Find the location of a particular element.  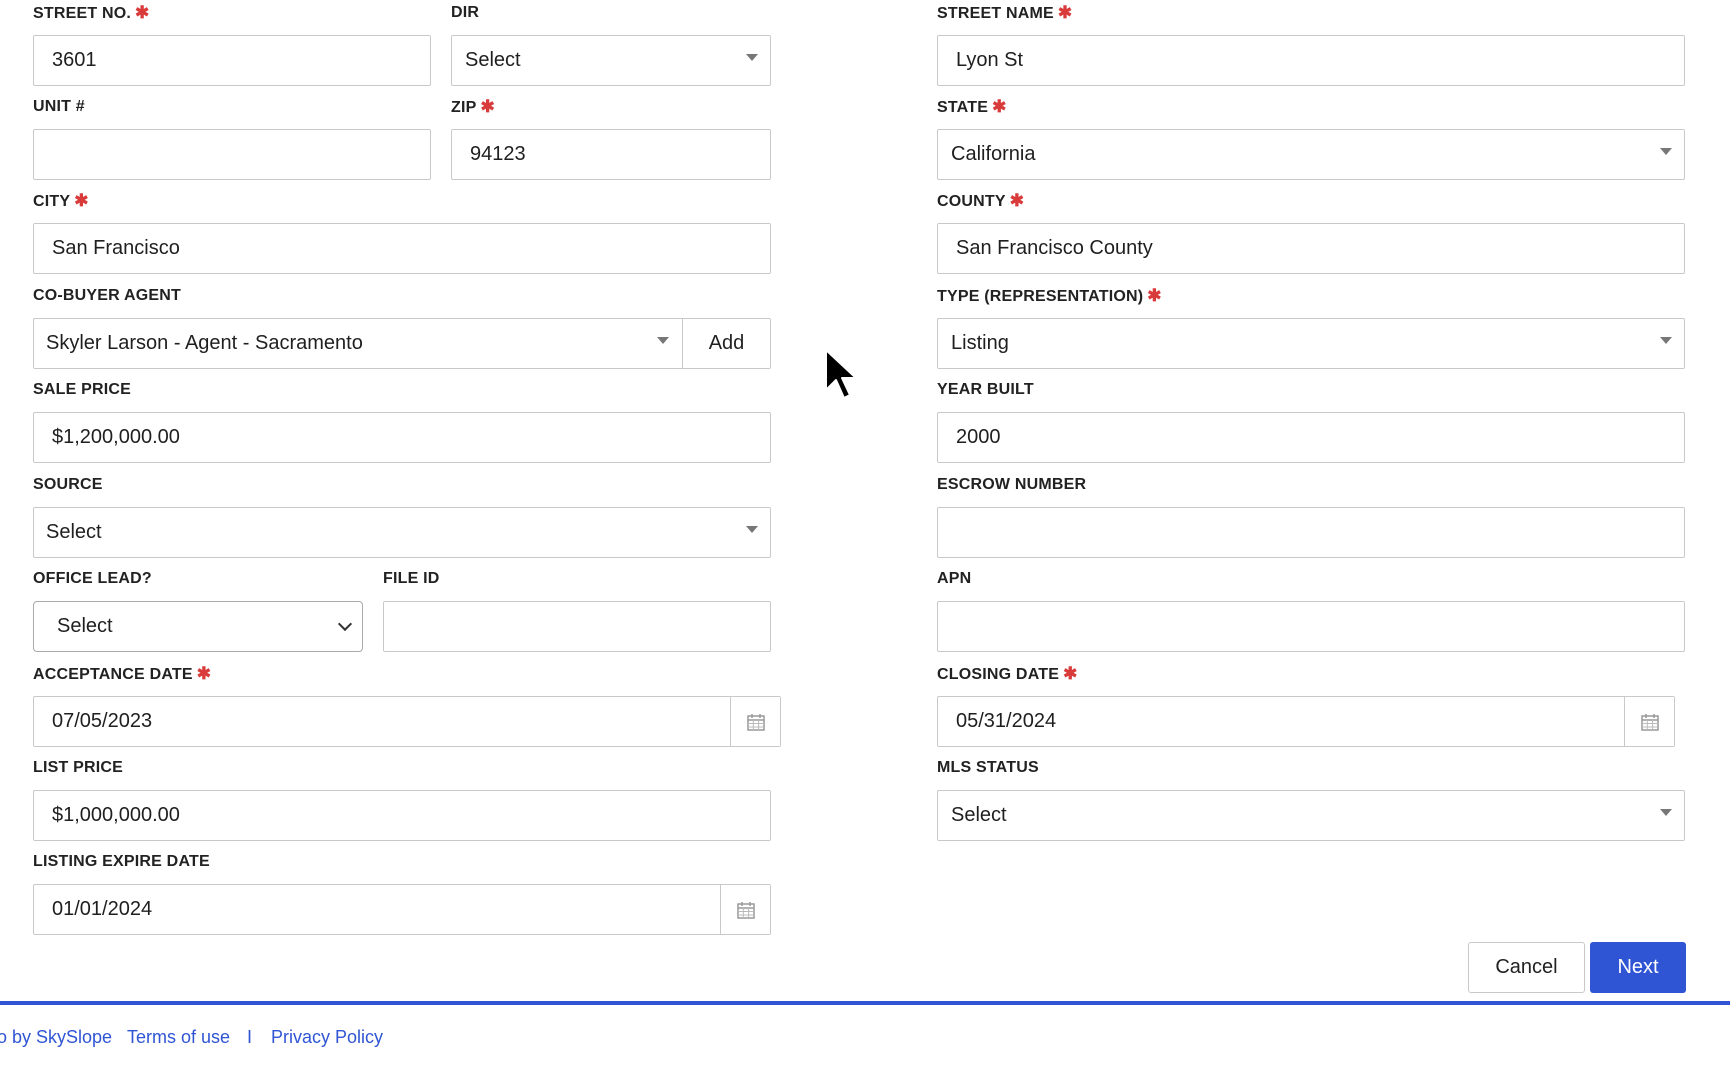

closing-date-label: CLOSING DATE ✱ is located at coordinates (1007, 673).